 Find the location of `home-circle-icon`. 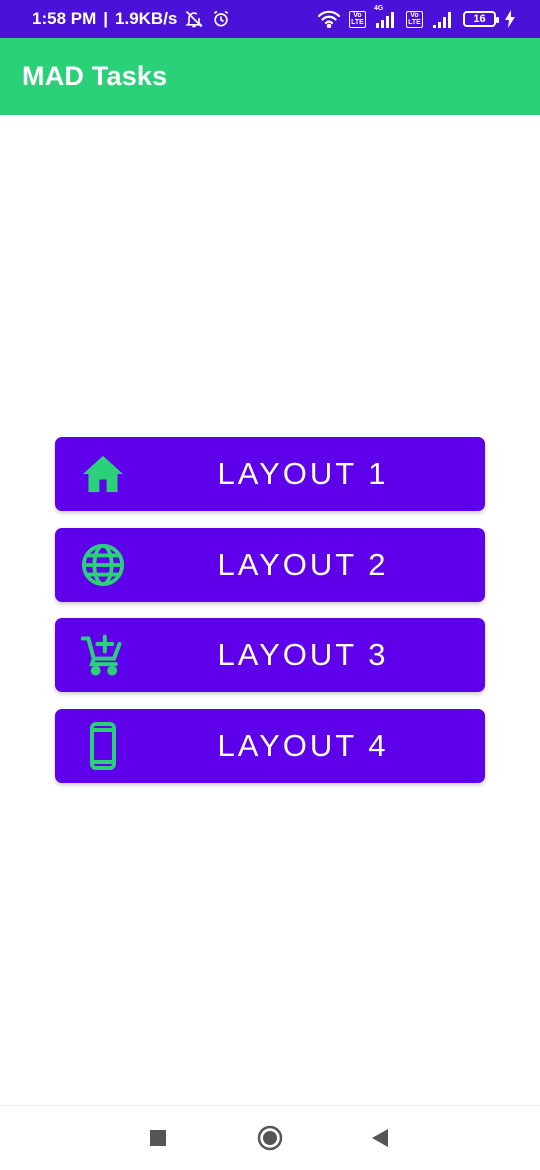

home-circle-icon is located at coordinates (270, 1138).